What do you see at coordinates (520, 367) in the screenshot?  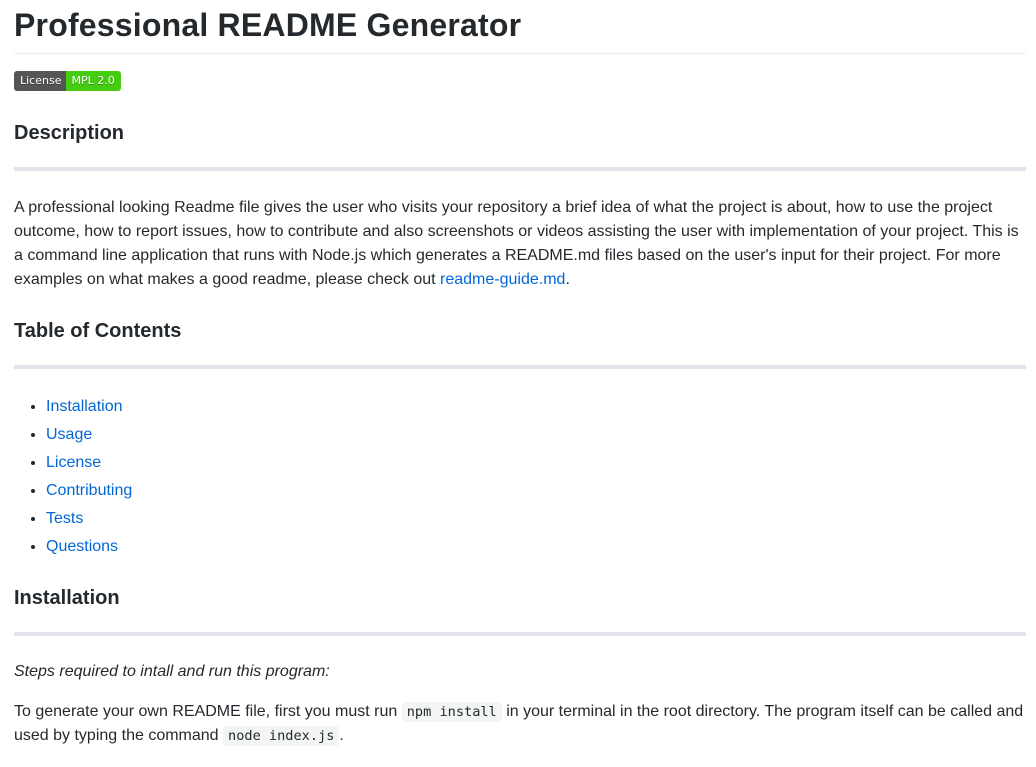 I see `toc-divider` at bounding box center [520, 367].